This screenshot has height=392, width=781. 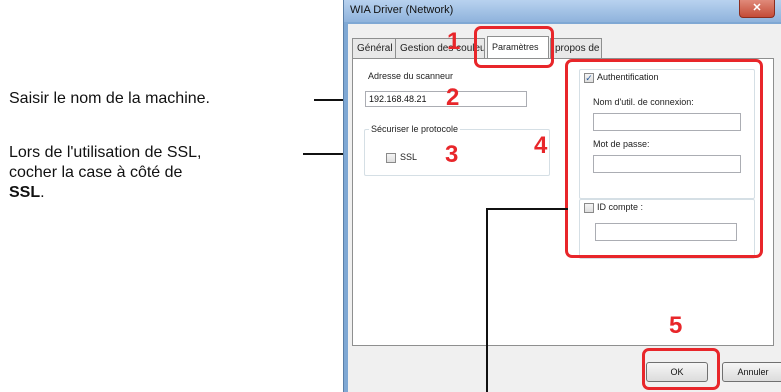 I want to click on highlight-ok-button, so click(x=681, y=369).